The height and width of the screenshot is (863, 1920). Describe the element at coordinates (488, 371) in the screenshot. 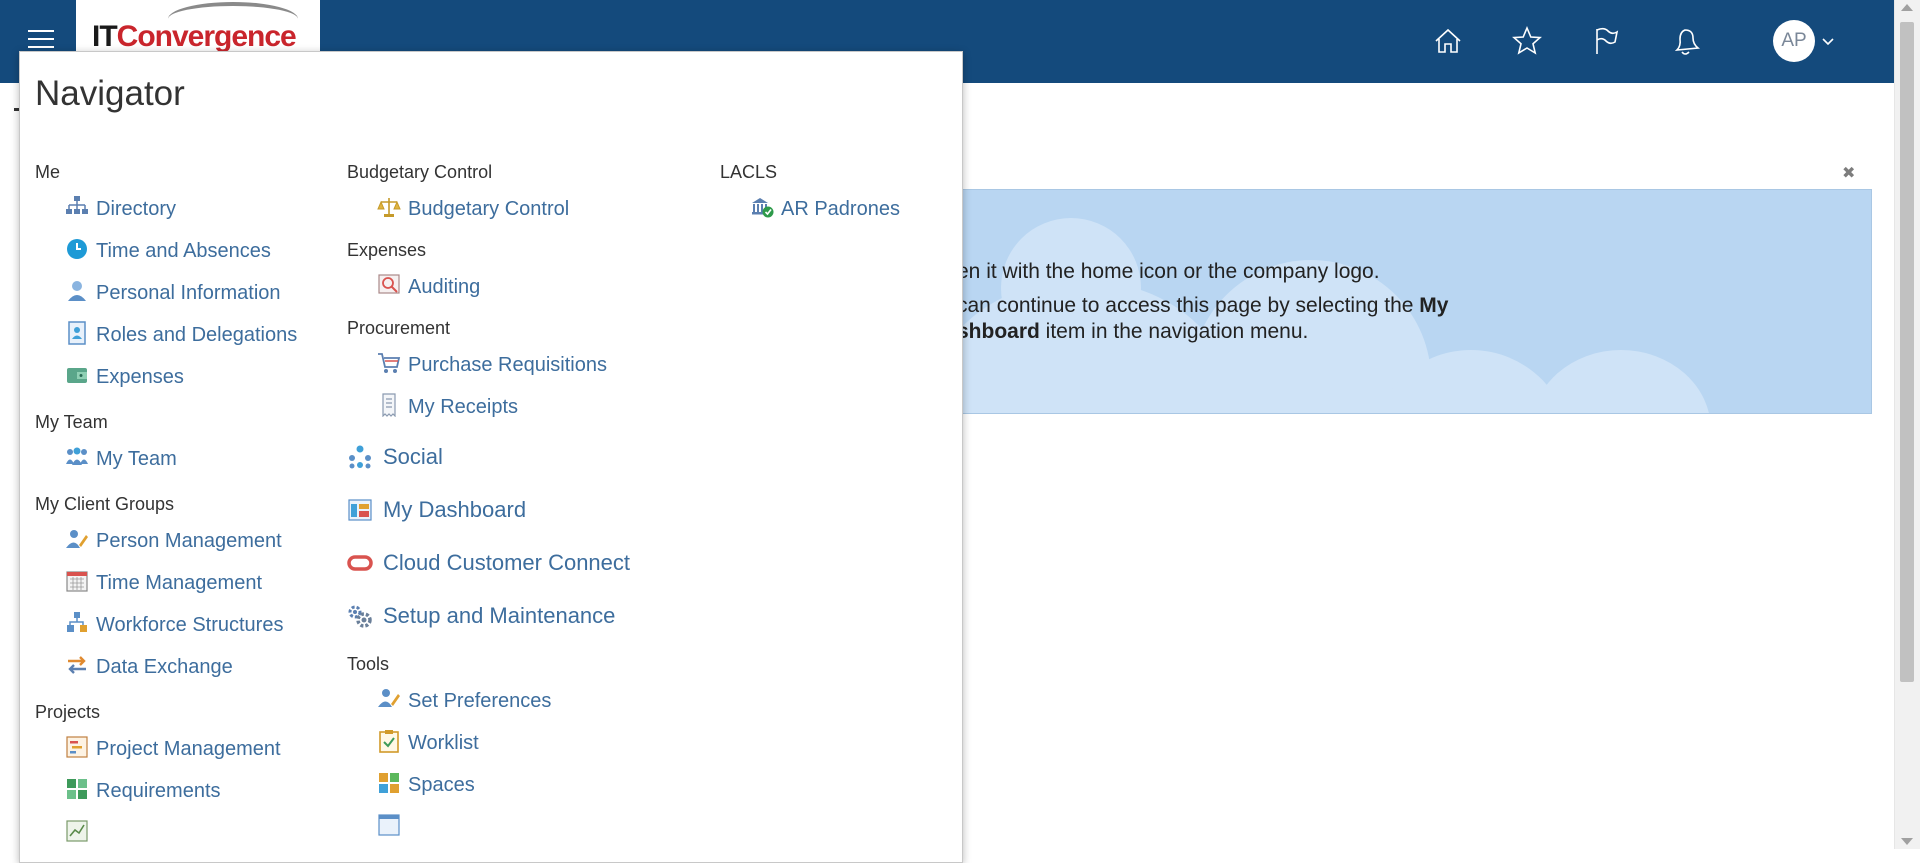

I see `nav-item-purchase-requisitions: Purchase Requisitions` at that location.